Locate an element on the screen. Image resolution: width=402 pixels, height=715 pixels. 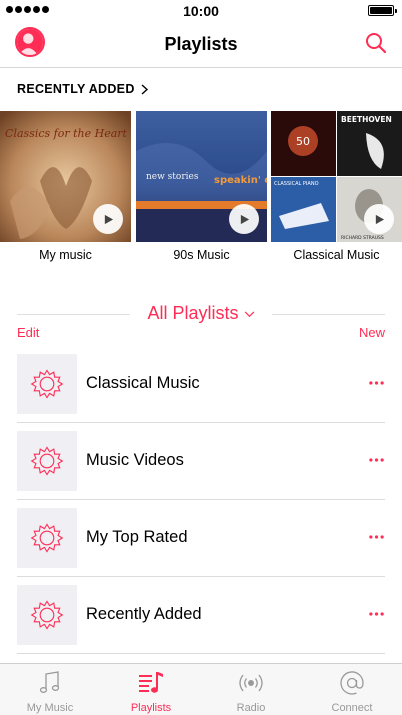
new-playlist-button: New is located at coordinates (372, 332).